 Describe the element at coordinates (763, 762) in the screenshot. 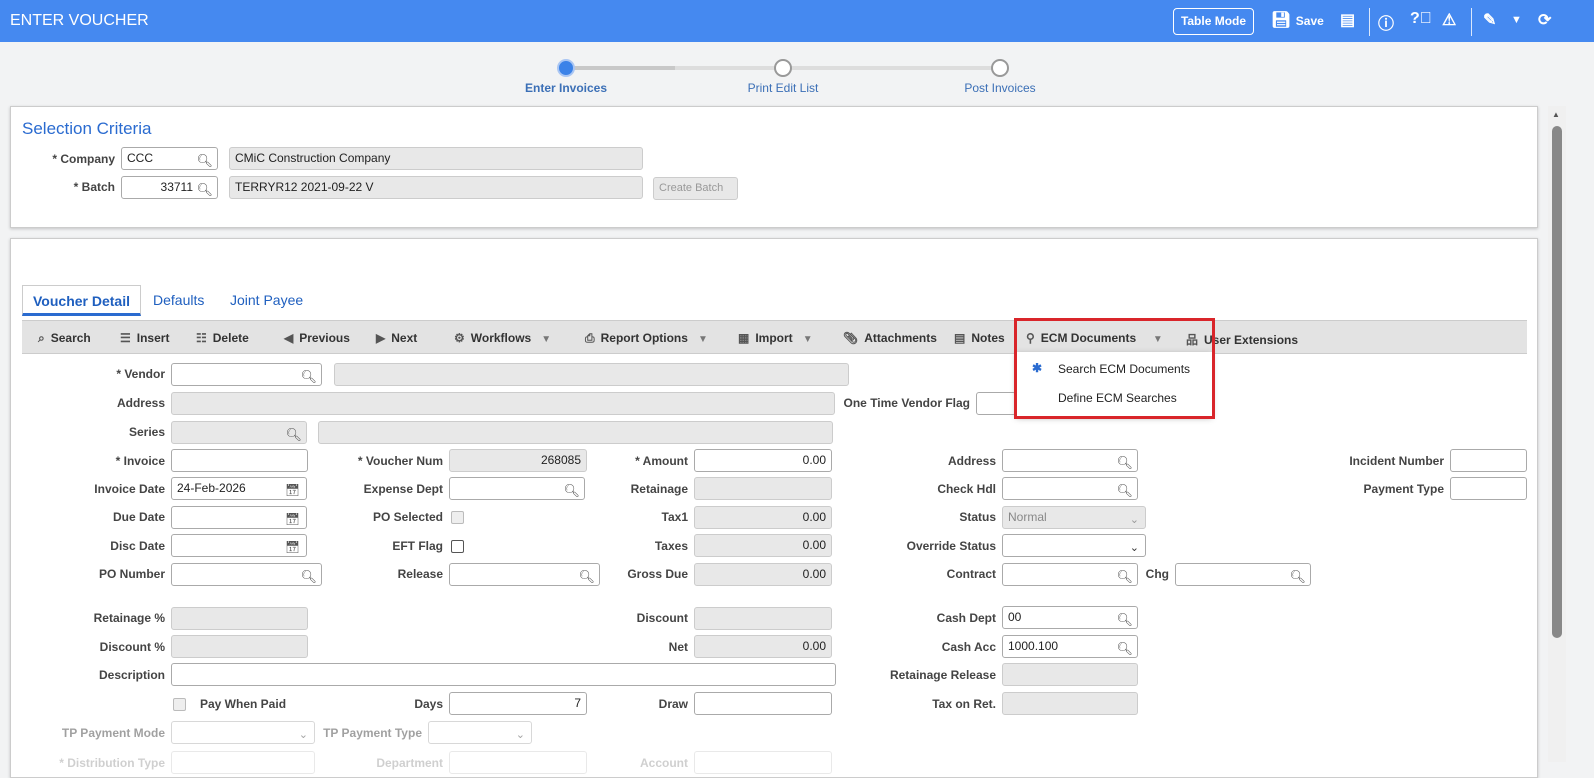

I see `account-input` at that location.